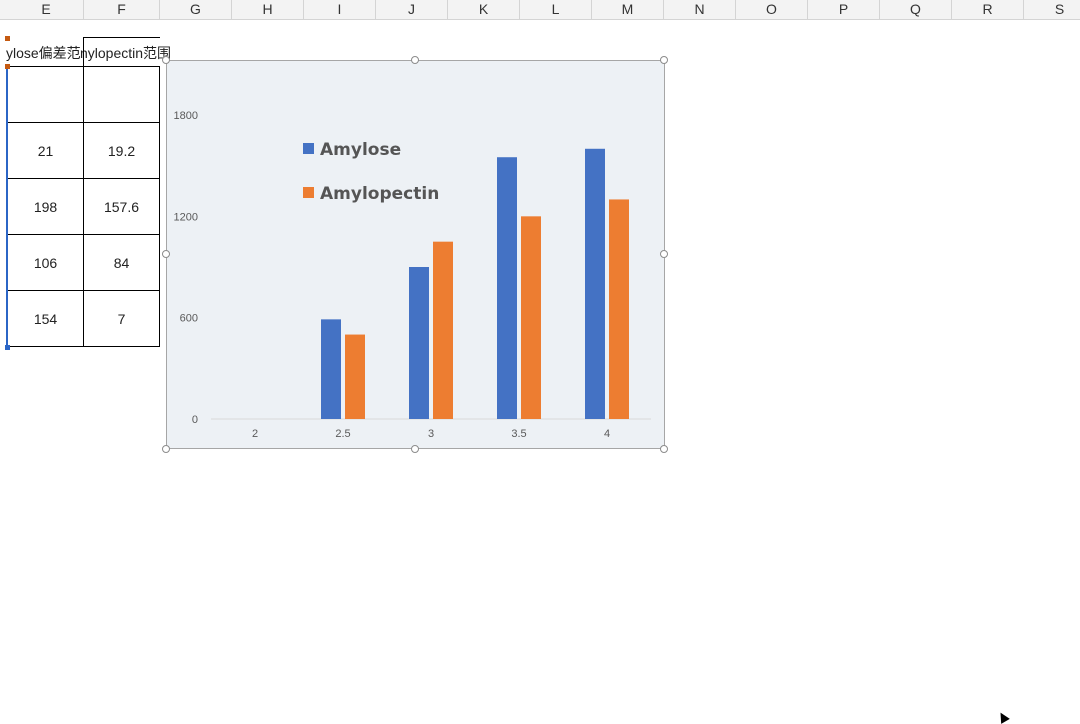 The image size is (1080, 724). What do you see at coordinates (412, 9) in the screenshot?
I see `column-header-j: J` at bounding box center [412, 9].